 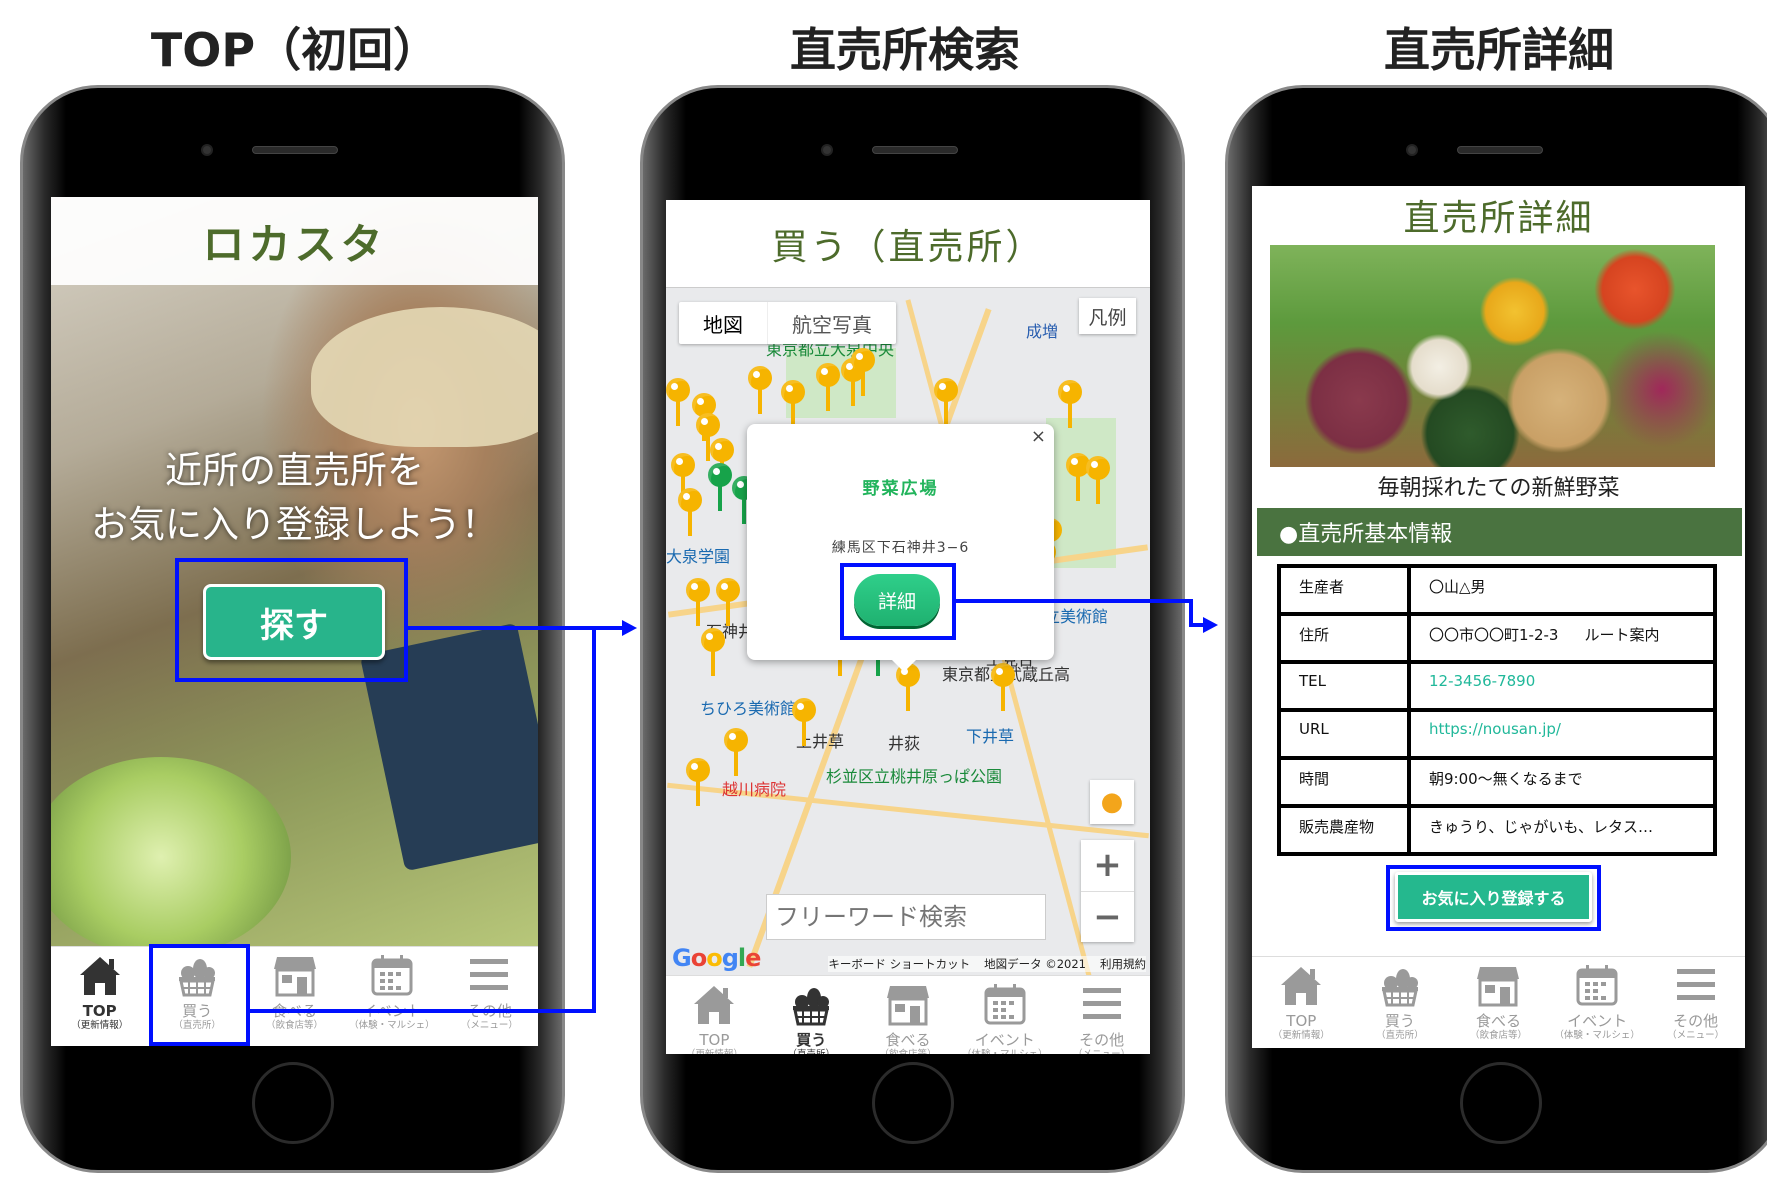 What do you see at coordinates (294, 524) in the screenshot?
I see `hero-message-line2: お気に入り登録しよう！` at bounding box center [294, 524].